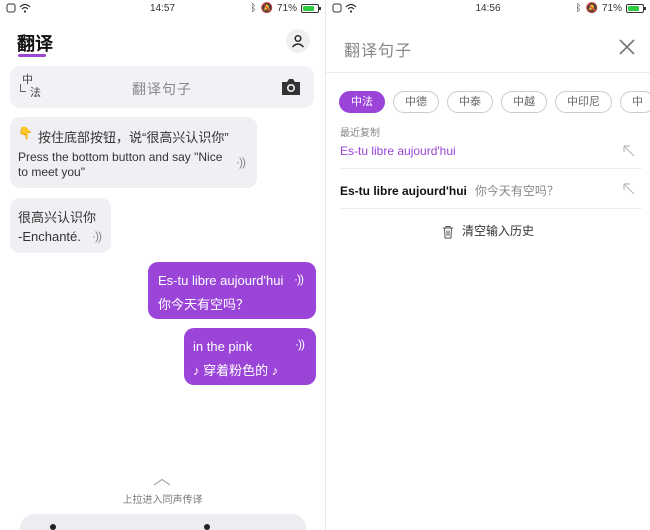 The image size is (650, 530). I want to click on recent-copied-item: Es-tu libre aujourd'hui, so click(488, 152).